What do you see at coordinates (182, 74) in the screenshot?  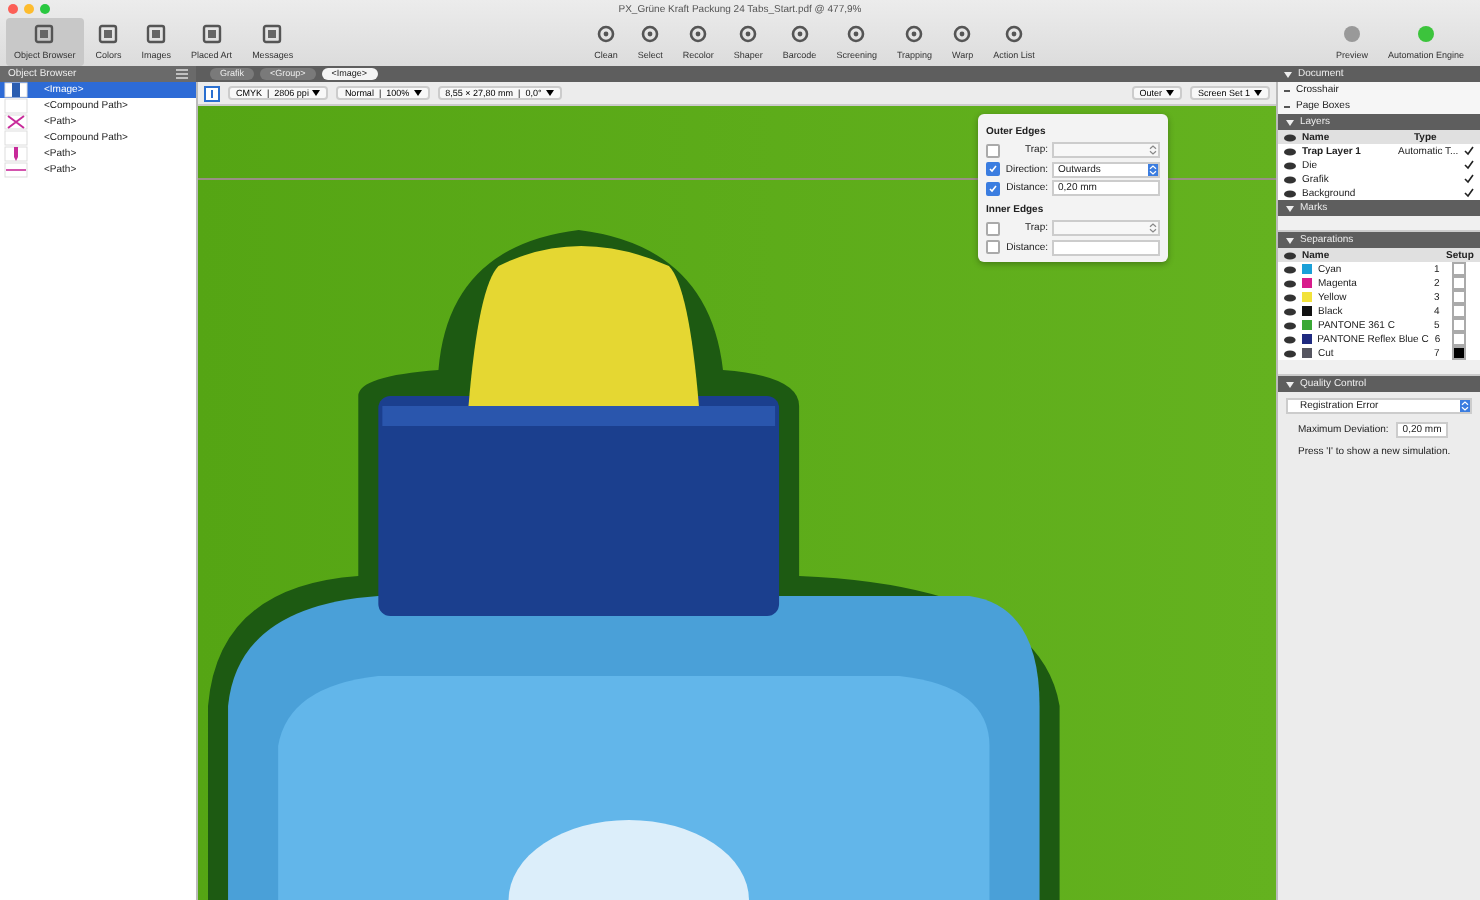 I see `list-icon` at bounding box center [182, 74].